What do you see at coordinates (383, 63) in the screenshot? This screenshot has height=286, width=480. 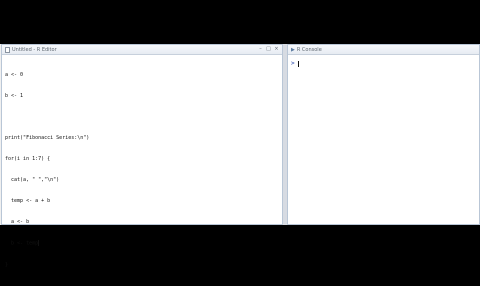 I see `console-input-line: >` at bounding box center [383, 63].